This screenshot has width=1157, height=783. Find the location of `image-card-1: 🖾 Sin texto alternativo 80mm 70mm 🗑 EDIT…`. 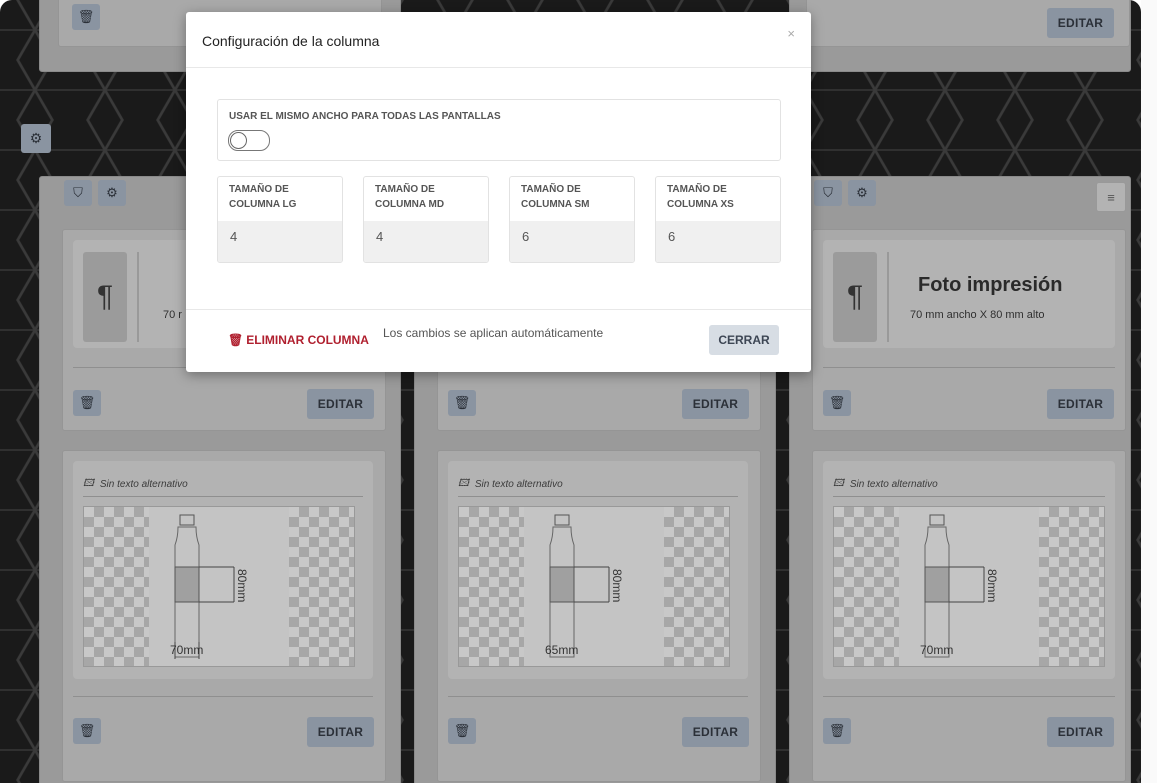

image-card-1: 🖾 Sin texto alternativo 80mm 70mm 🗑 EDIT… is located at coordinates (224, 616).